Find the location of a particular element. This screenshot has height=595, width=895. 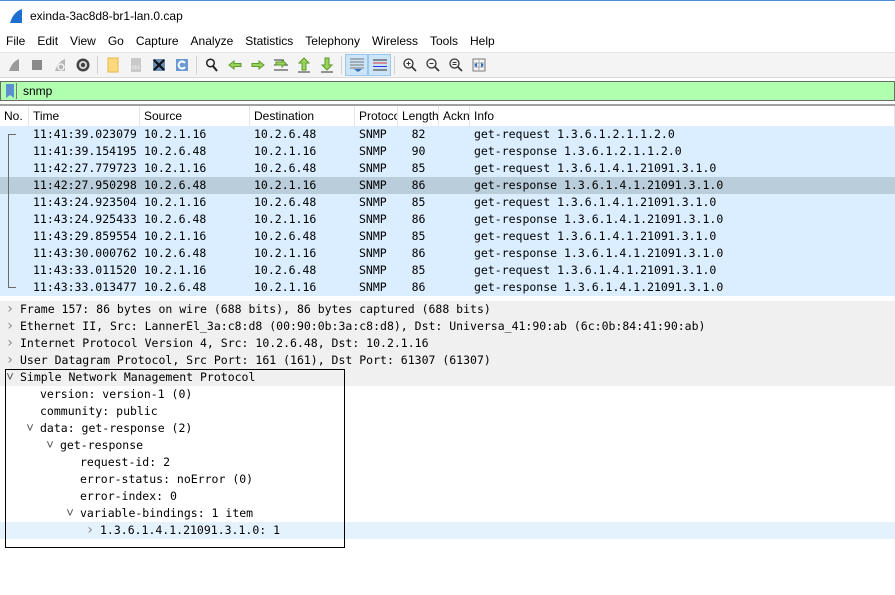

column-header-protocol: Protoco is located at coordinates (376, 116).